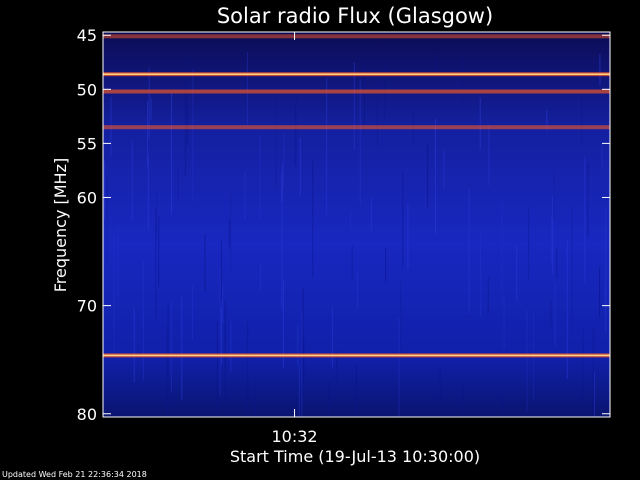 This screenshot has width=640, height=480. I want to click on update-timestamp: Updated Wed Feb 21 22:36:34 2018, so click(74, 474).